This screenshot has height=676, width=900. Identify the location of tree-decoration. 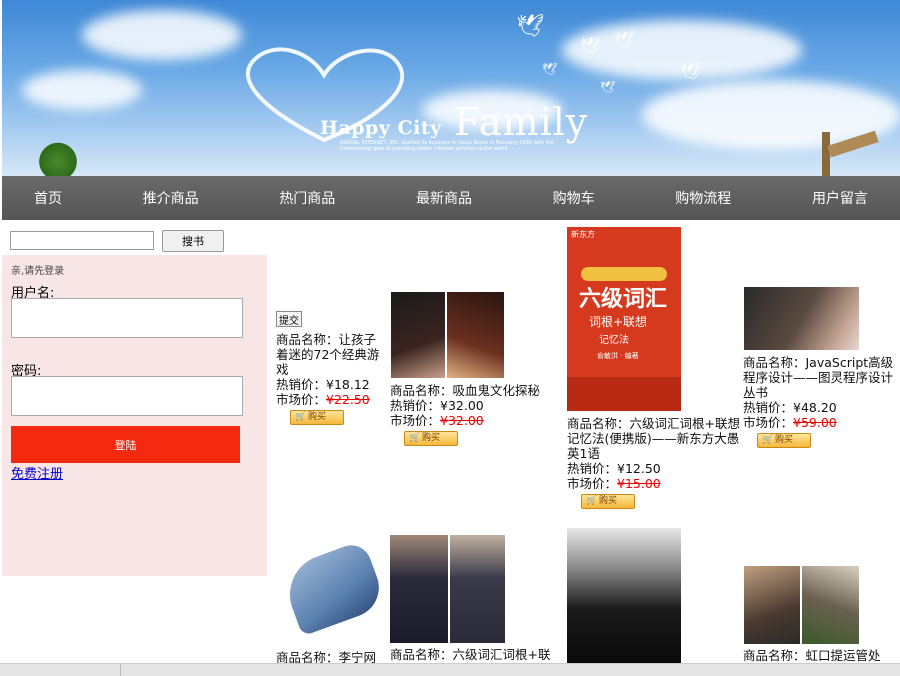
(58, 158).